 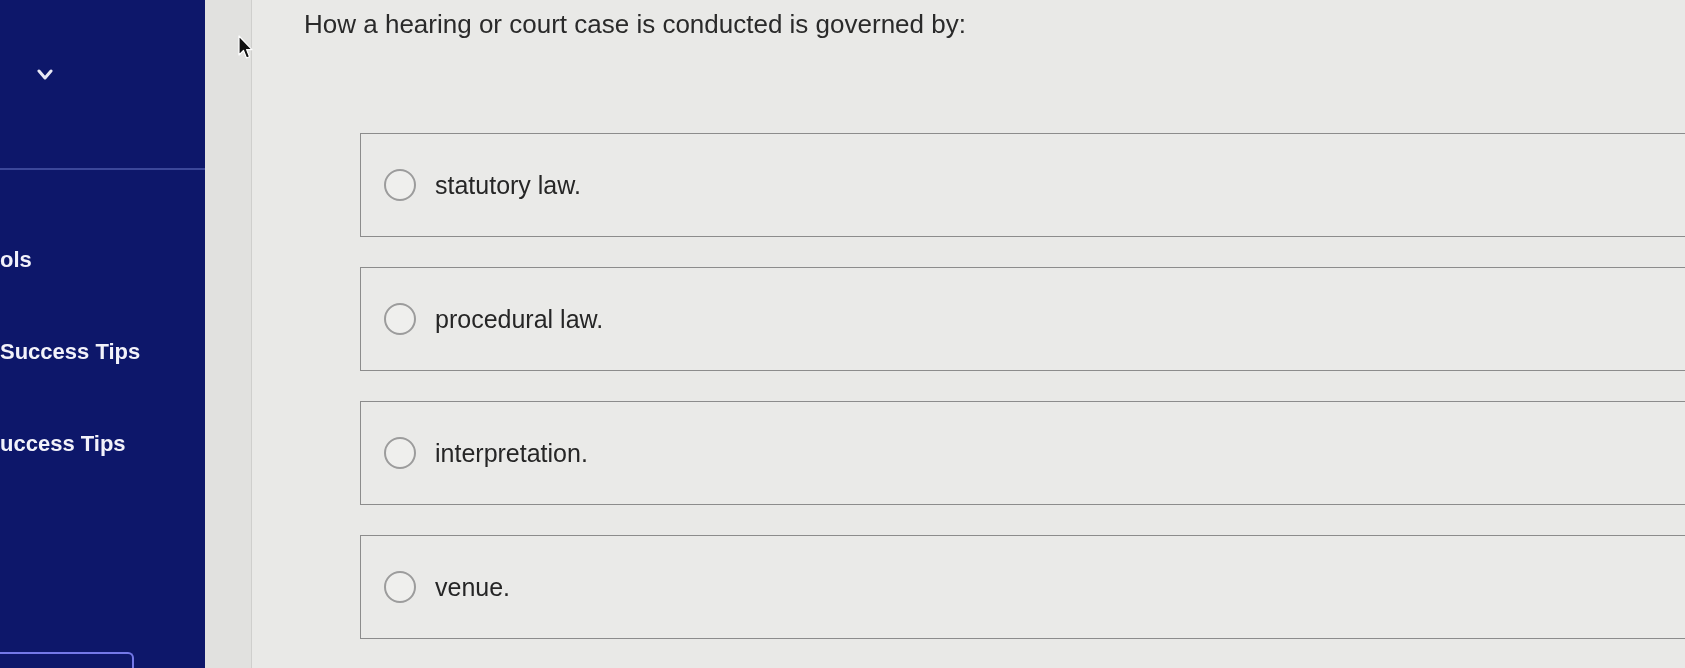 I want to click on question-text: How a hearing or court case is conducted is governed by:, so click(x=635, y=24).